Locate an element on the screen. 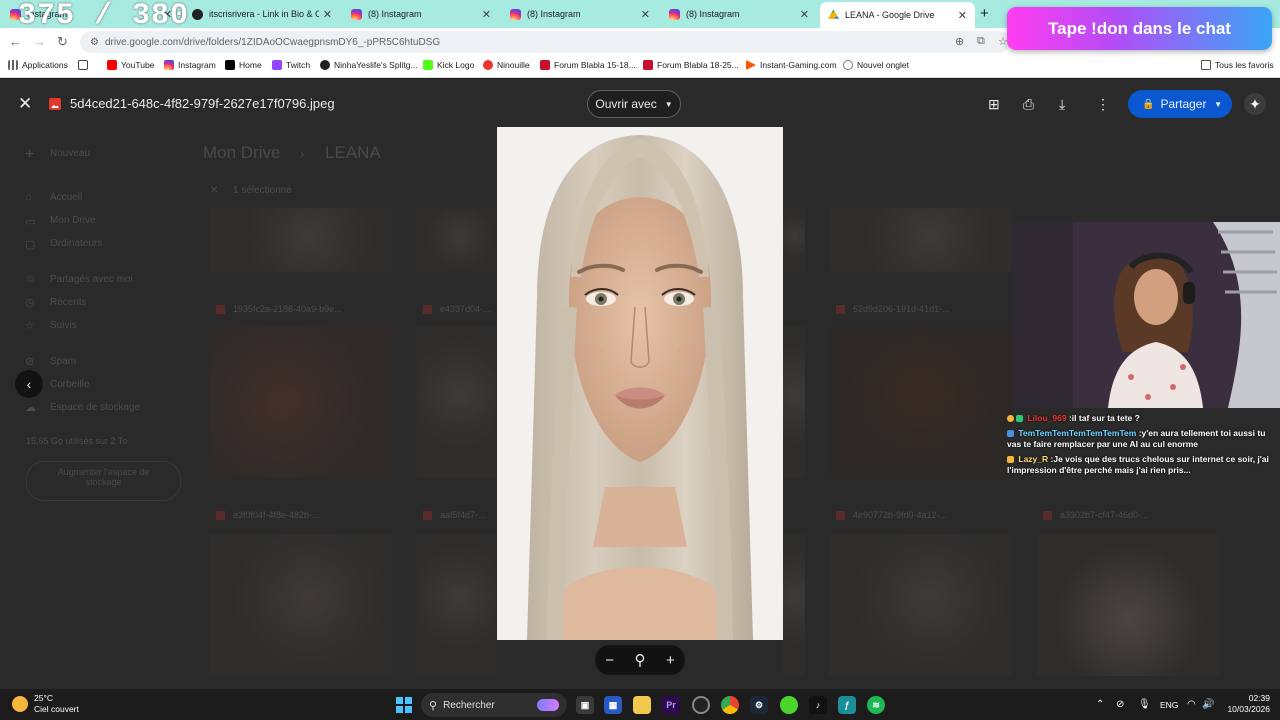  tab-instagram-3: (8) Instagram ✕ is located at coordinates (580, 14).